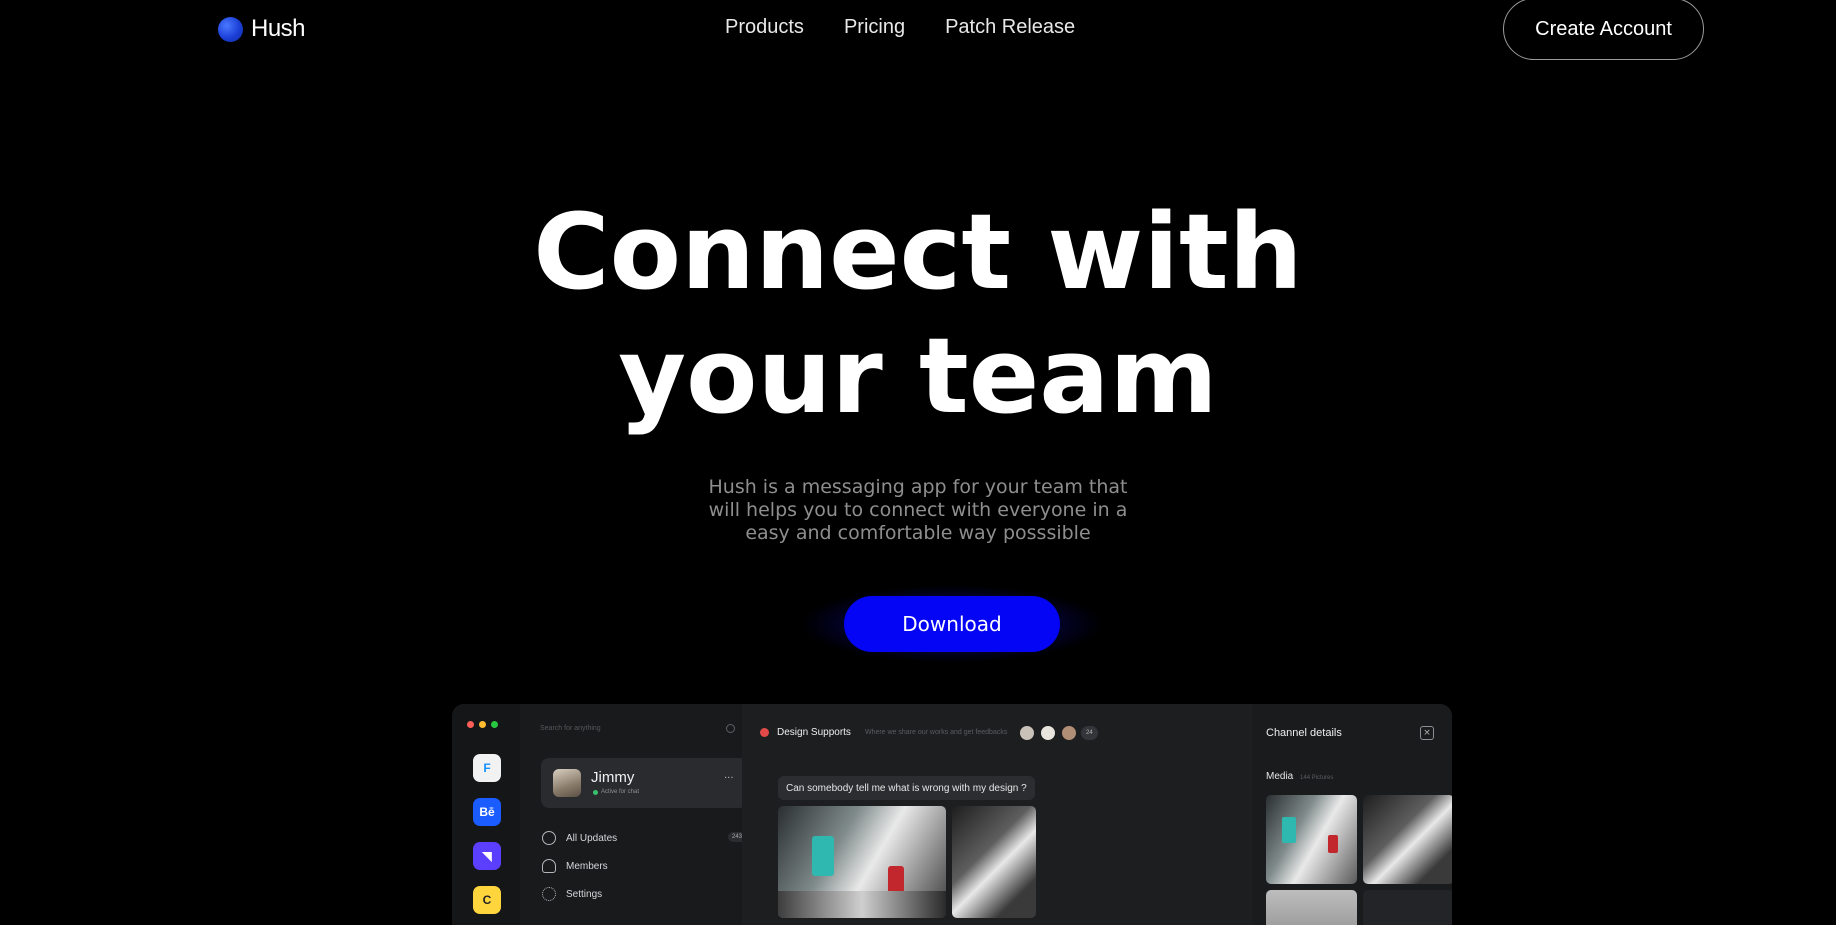 The width and height of the screenshot is (1836, 925). I want to click on channel-details-panel: Channel details × Media 144 Pictures, so click(1352, 814).